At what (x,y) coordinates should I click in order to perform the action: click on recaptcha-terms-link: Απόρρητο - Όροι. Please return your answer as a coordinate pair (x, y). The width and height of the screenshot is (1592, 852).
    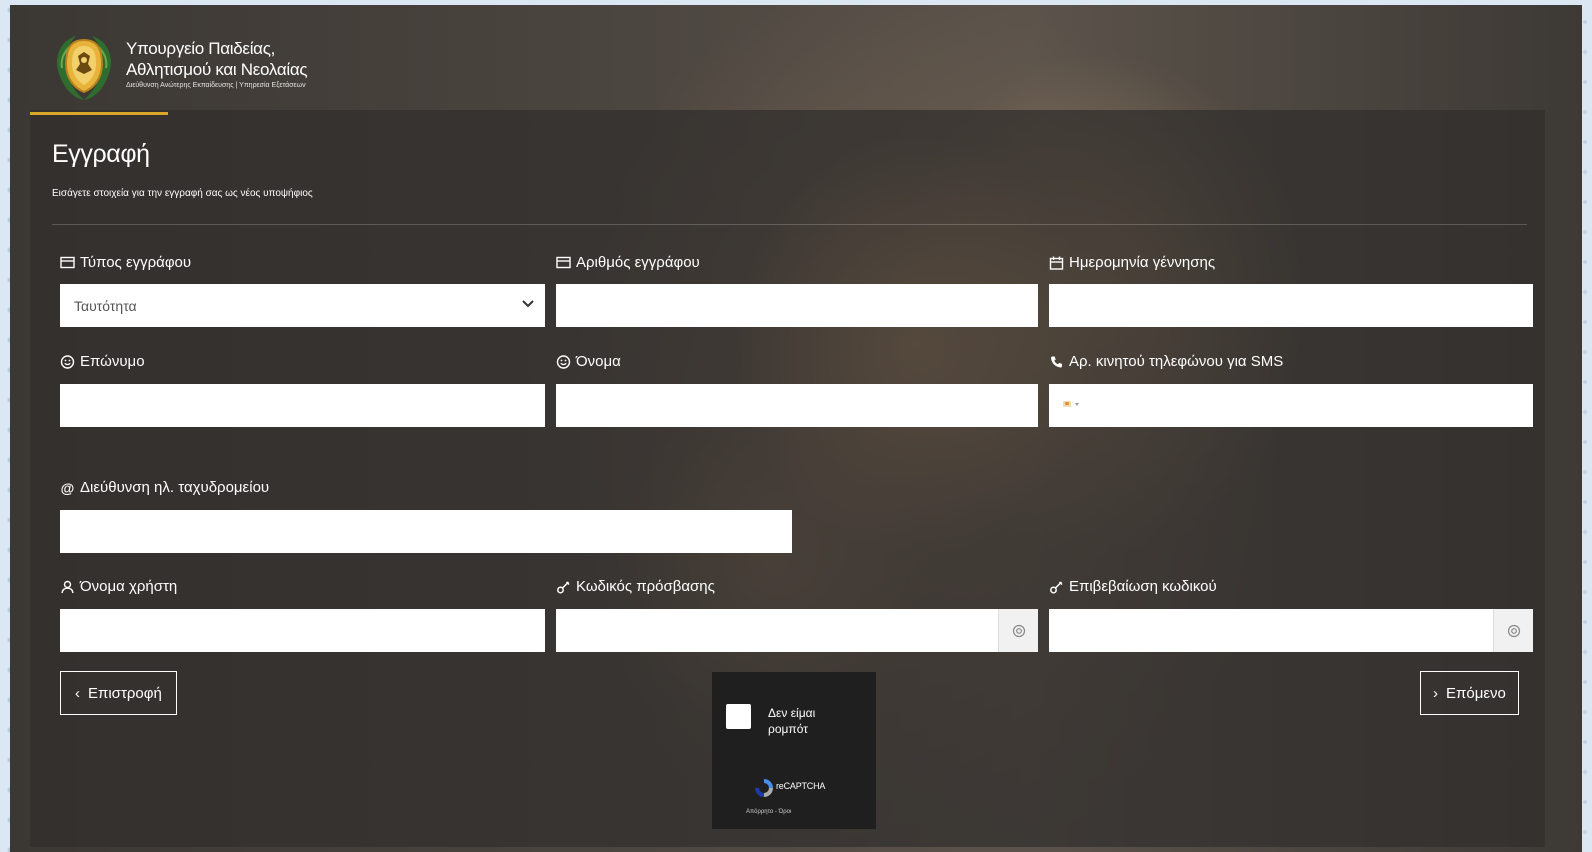
    Looking at the image, I should click on (768, 812).